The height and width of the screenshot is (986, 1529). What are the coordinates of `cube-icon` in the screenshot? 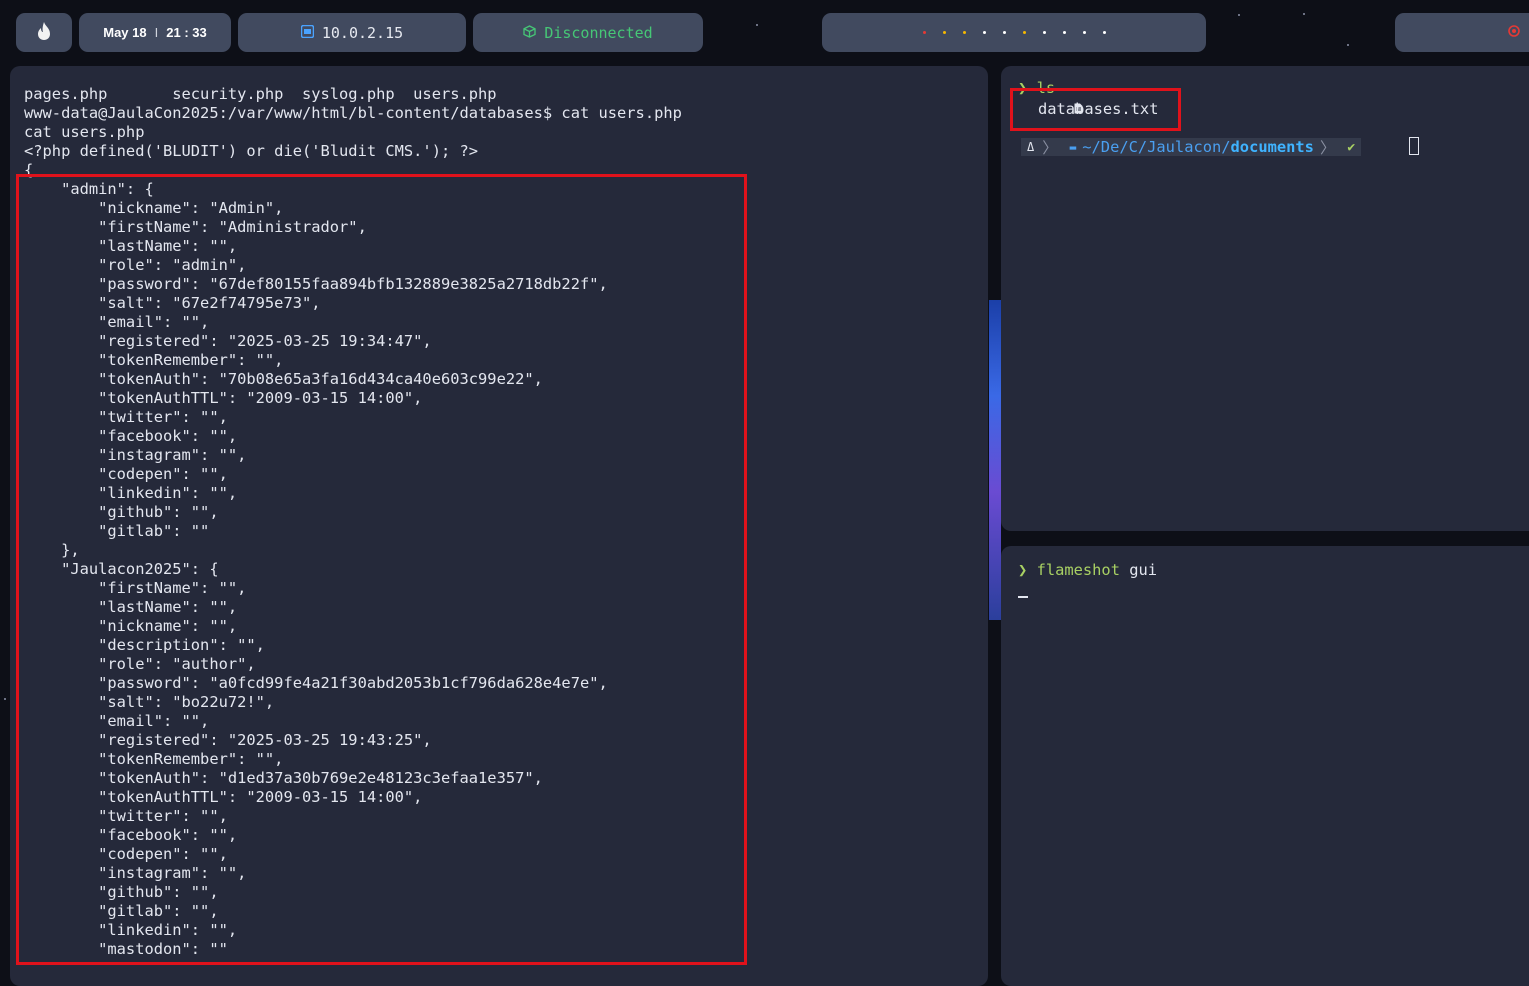 It's located at (529, 33).